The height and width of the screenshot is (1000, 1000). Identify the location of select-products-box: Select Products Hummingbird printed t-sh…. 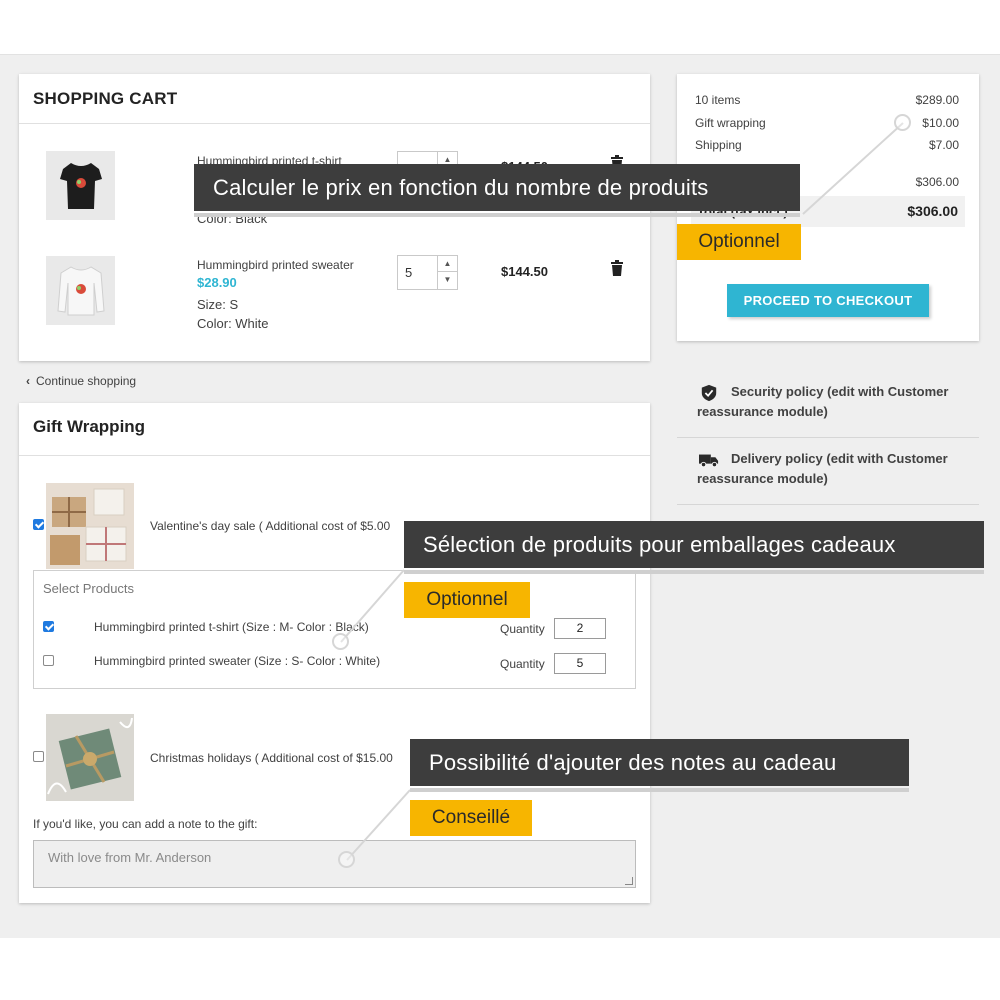
(334, 629).